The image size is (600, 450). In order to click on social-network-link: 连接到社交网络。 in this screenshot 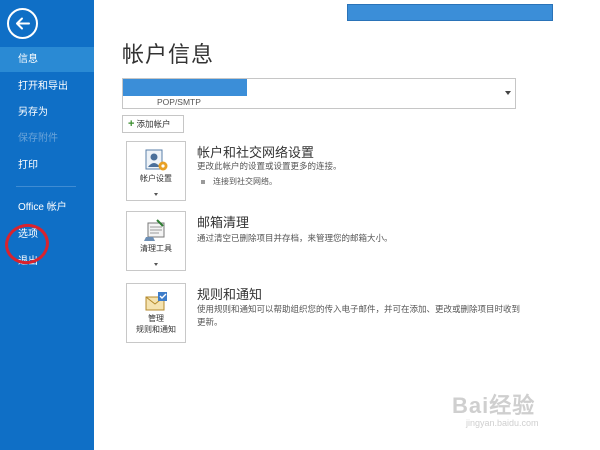, I will do `click(245, 181)`.